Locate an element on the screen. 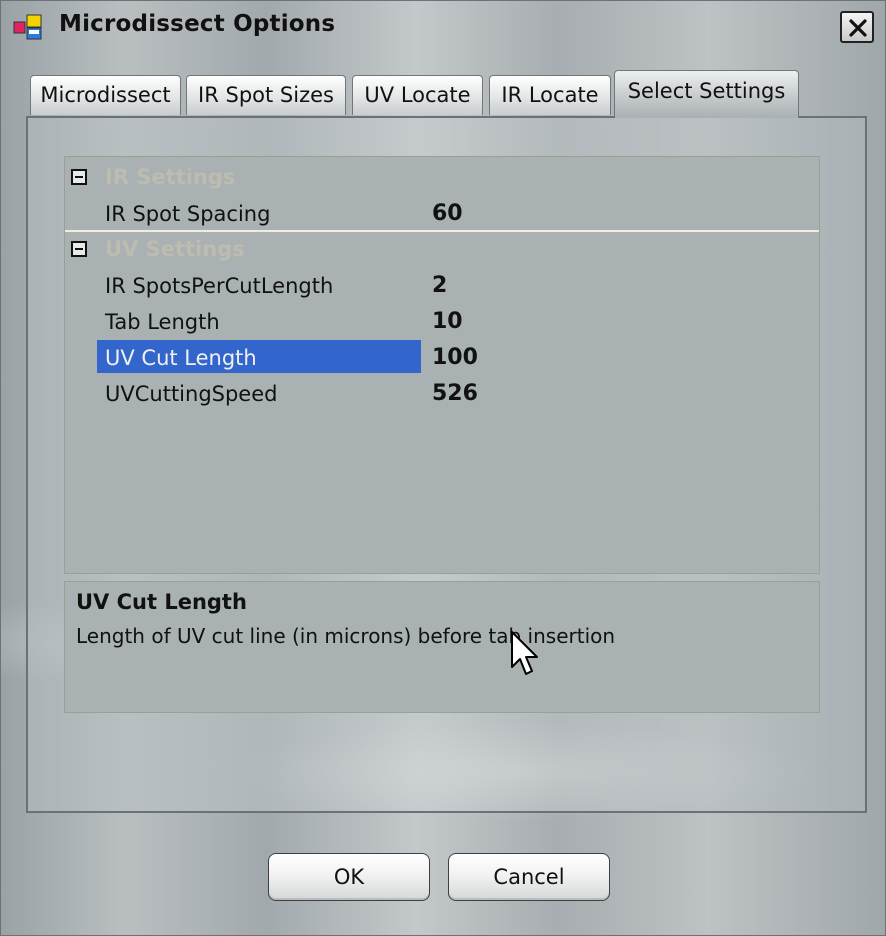 The width and height of the screenshot is (886, 936). cancel-button: Cancel is located at coordinates (529, 877).